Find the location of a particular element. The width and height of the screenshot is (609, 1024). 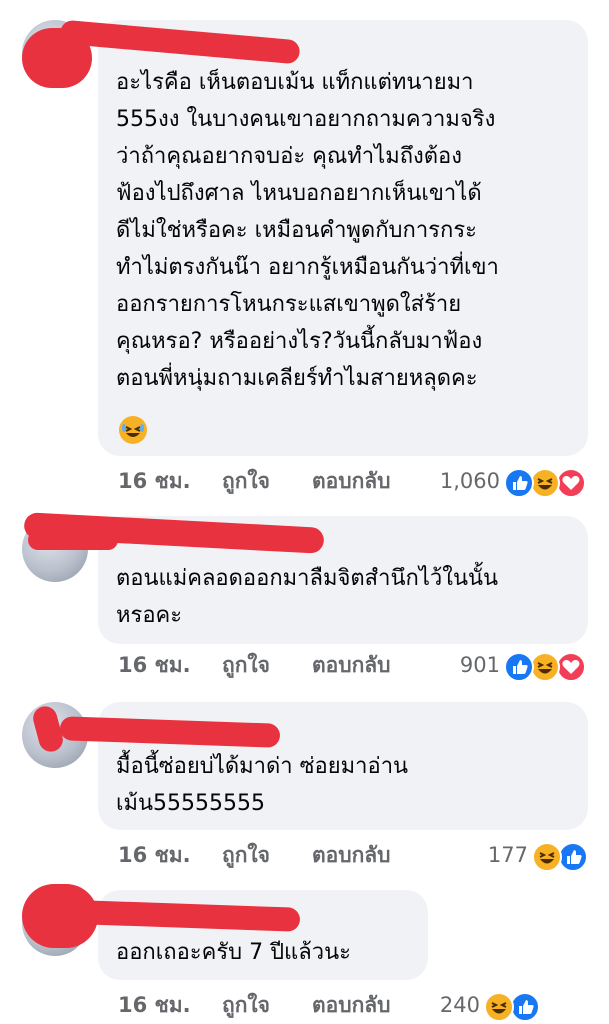

reaction-count: 177 is located at coordinates (488, 855).